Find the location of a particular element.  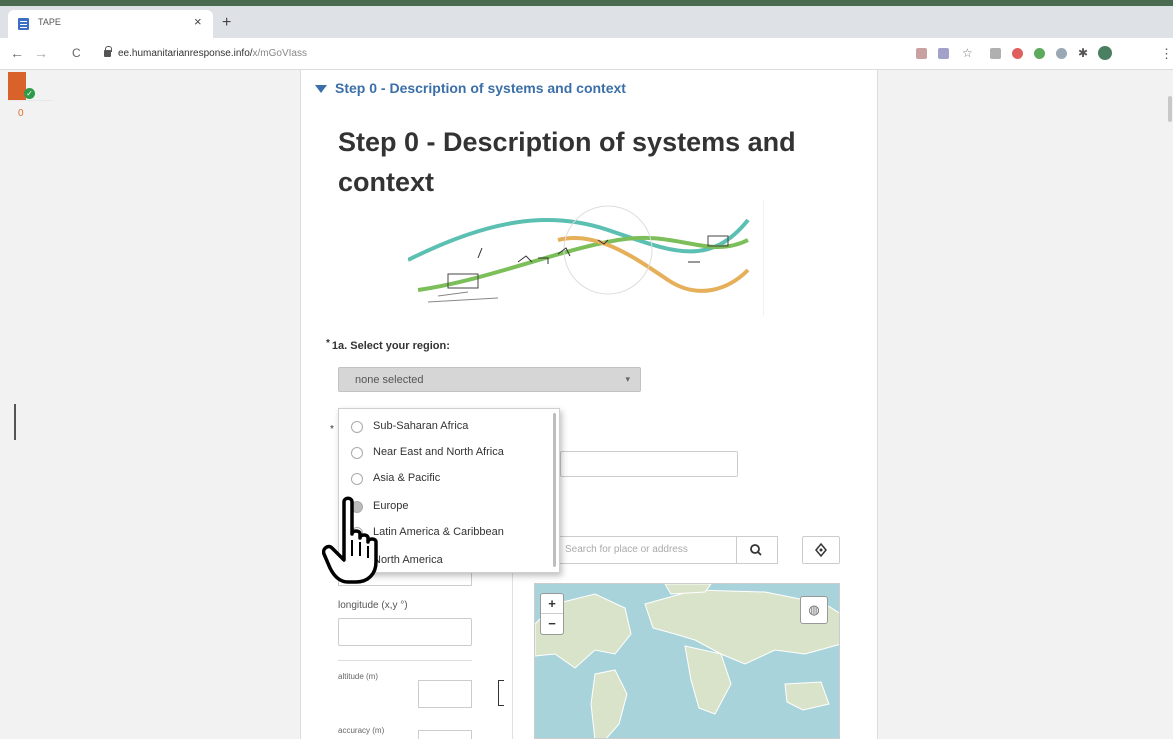

browser-tab-bar: TAPE × + is located at coordinates (586, 22).